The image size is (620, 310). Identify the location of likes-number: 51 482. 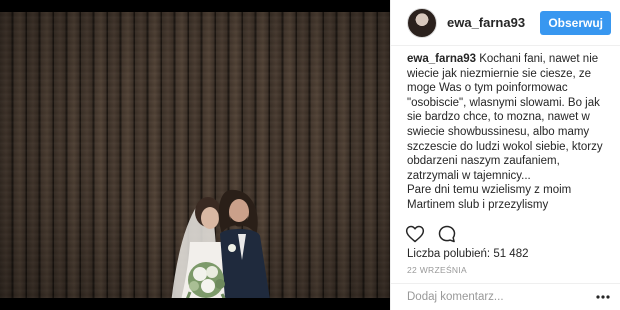
(511, 254).